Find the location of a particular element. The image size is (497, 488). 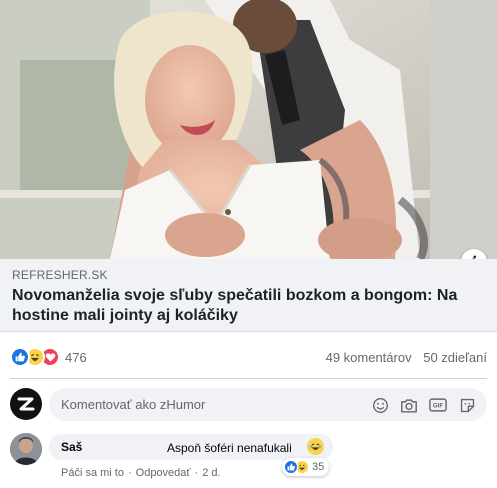

comment-author: Saš is located at coordinates (71, 447).